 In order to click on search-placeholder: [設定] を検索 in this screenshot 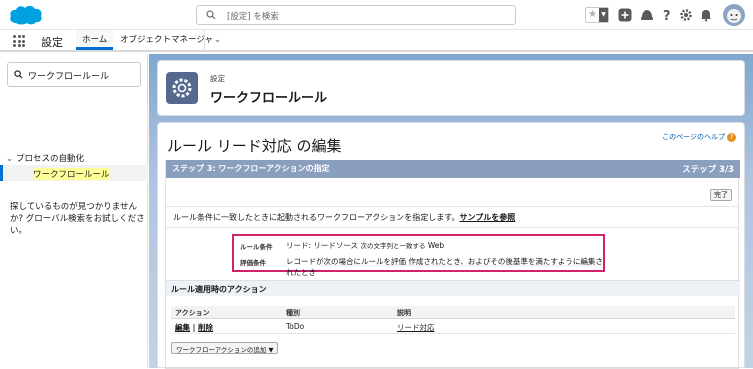, I will do `click(253, 17)`.